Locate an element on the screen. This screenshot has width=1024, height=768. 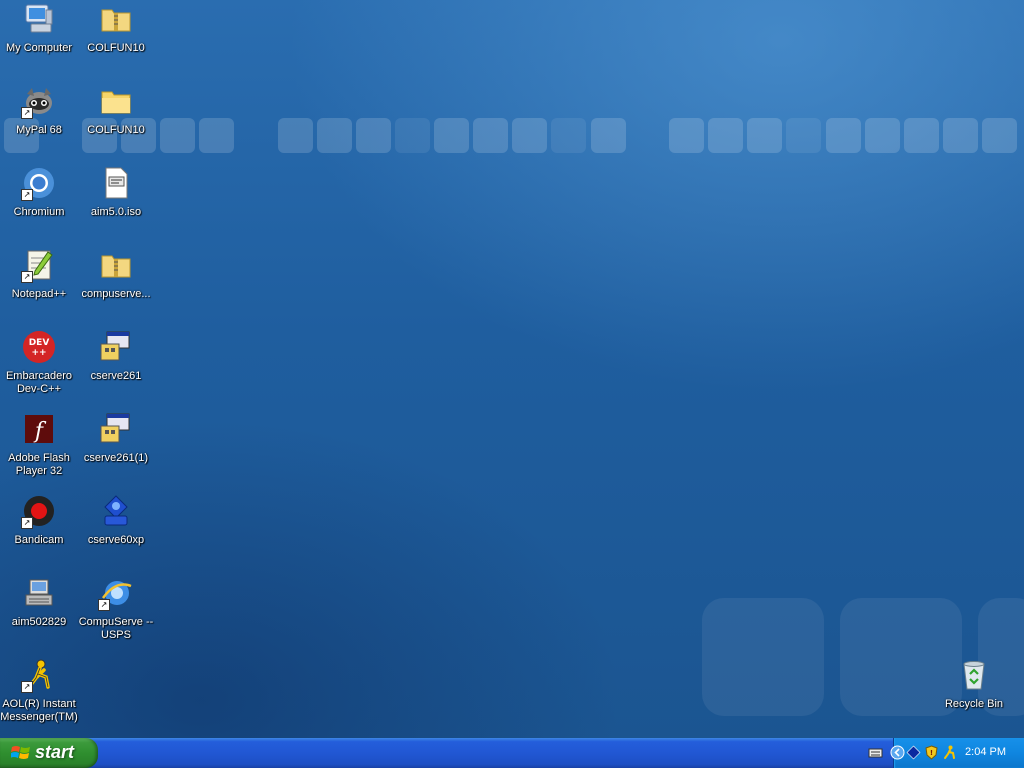
desktop-icon-label: cserve60xp is located at coordinates (116, 540).